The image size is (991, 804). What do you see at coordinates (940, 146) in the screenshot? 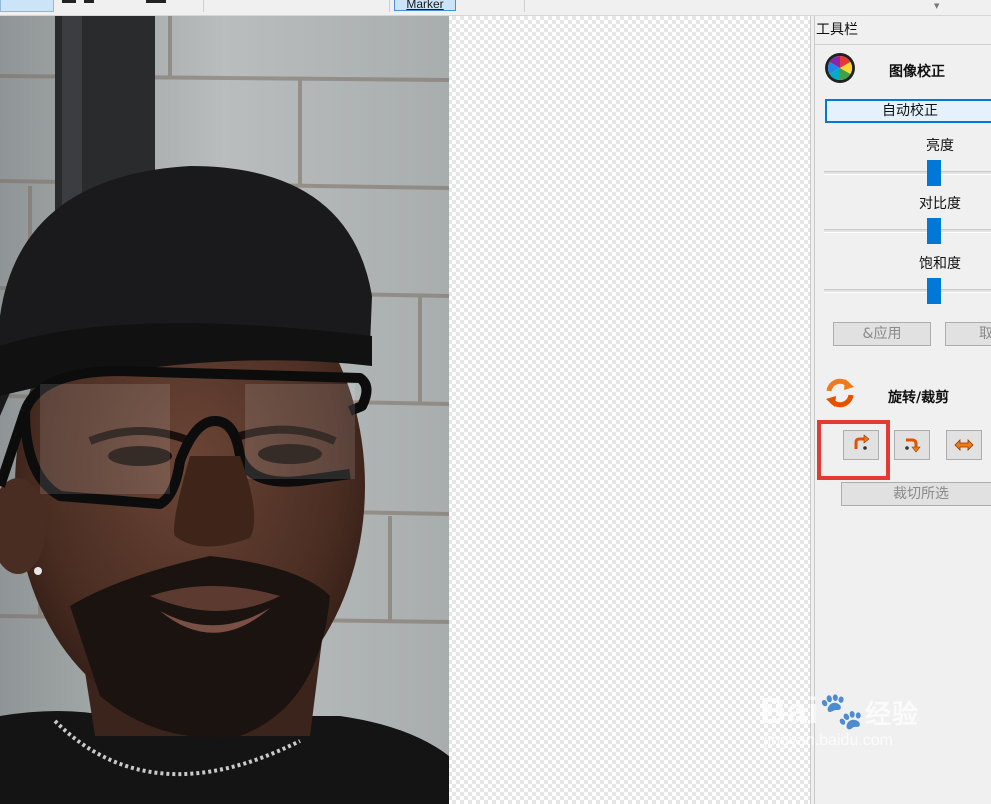
I see `brightness-label: 亮度` at bounding box center [940, 146].